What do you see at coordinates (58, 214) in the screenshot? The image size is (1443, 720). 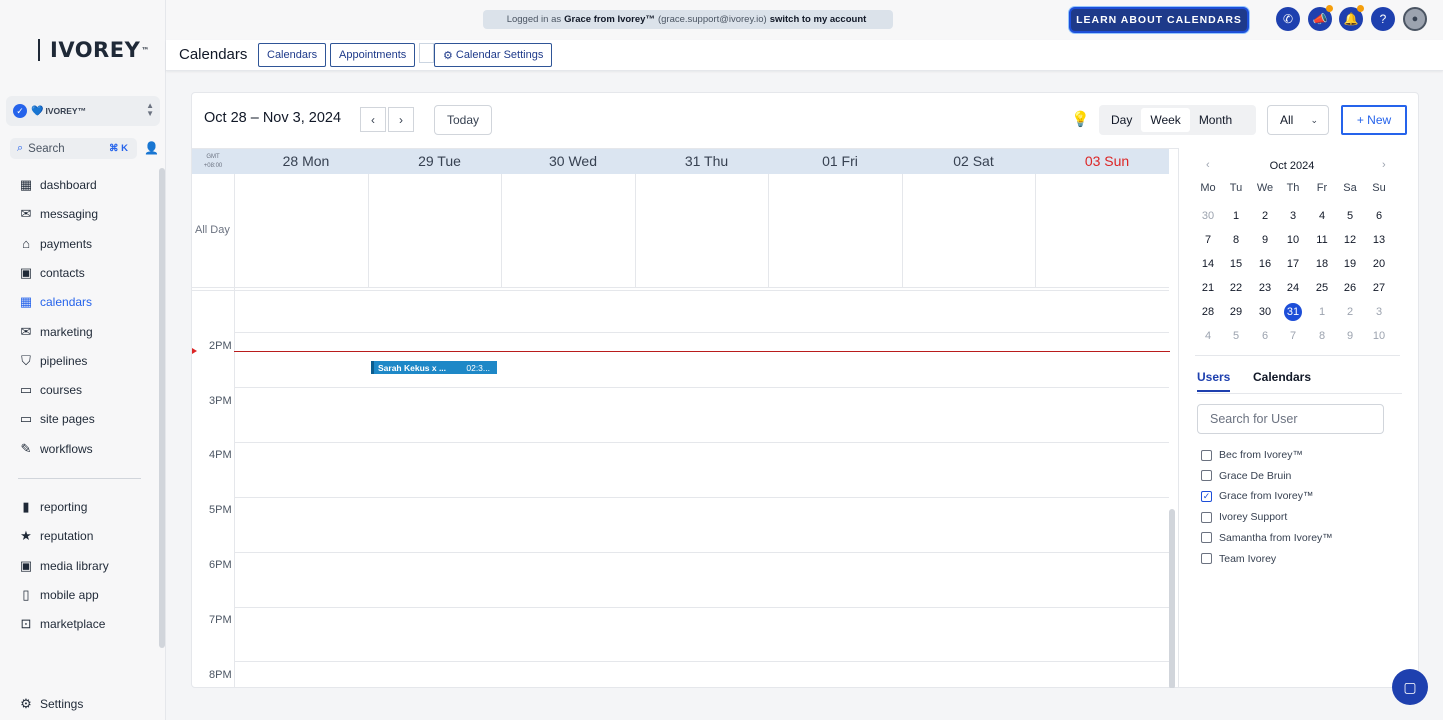 I see `sidebar-item-messaging: ✉ messaging` at bounding box center [58, 214].